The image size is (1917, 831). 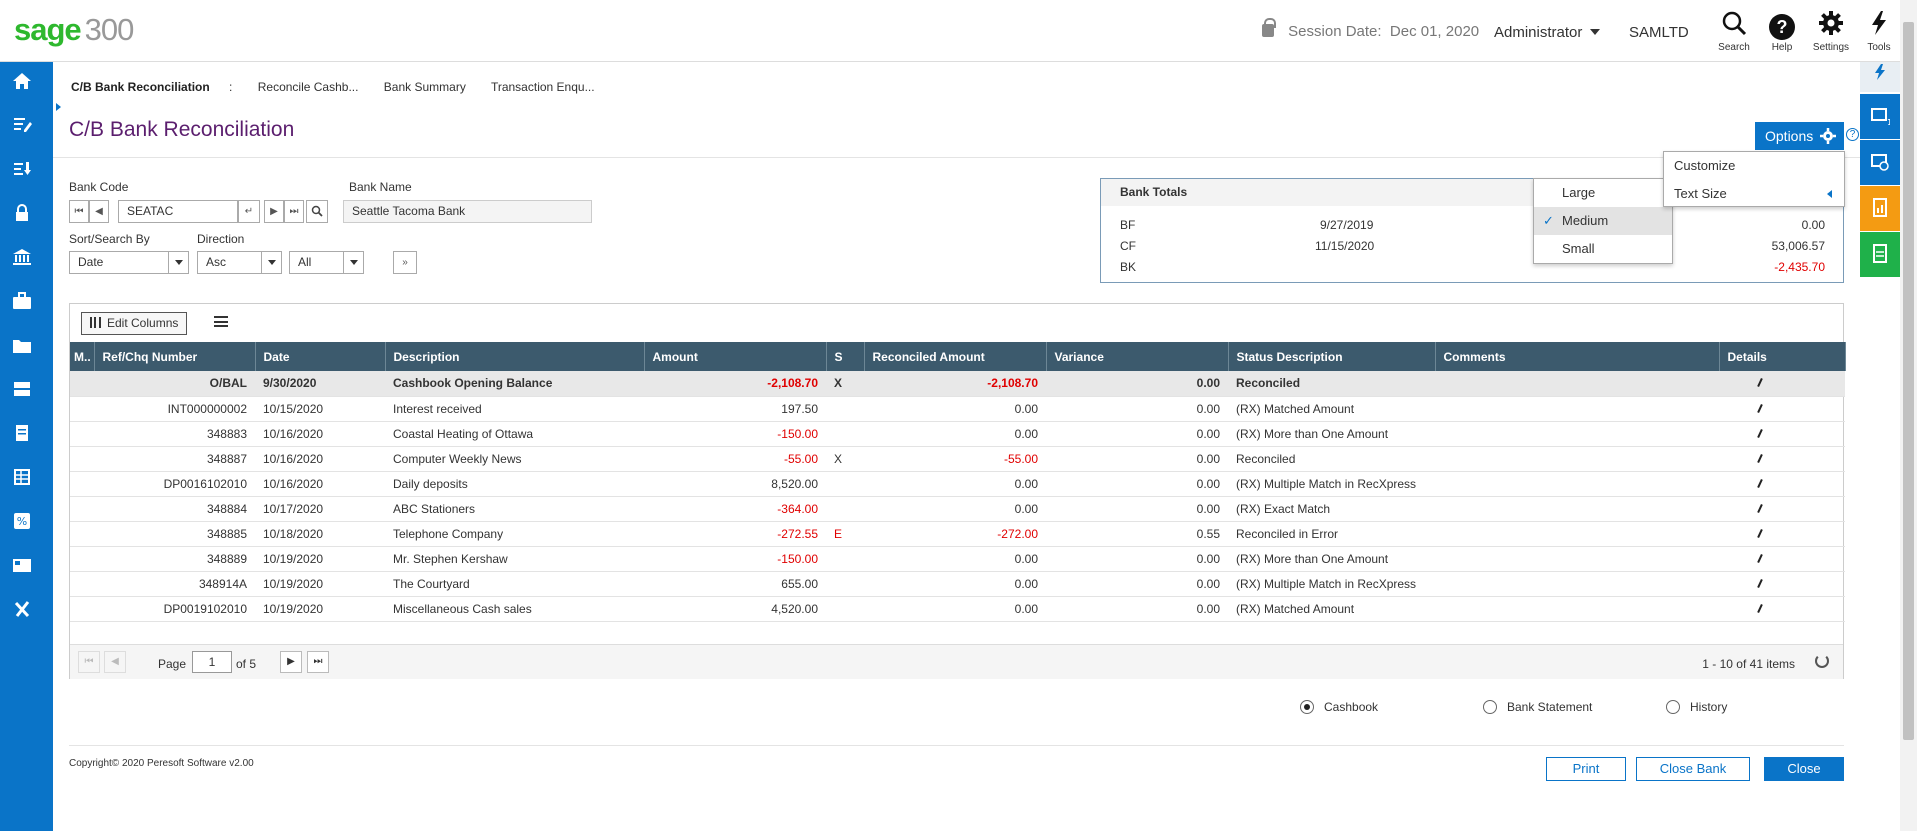 I want to click on column-header-ref: Ref/Chq Number, so click(x=175, y=356).